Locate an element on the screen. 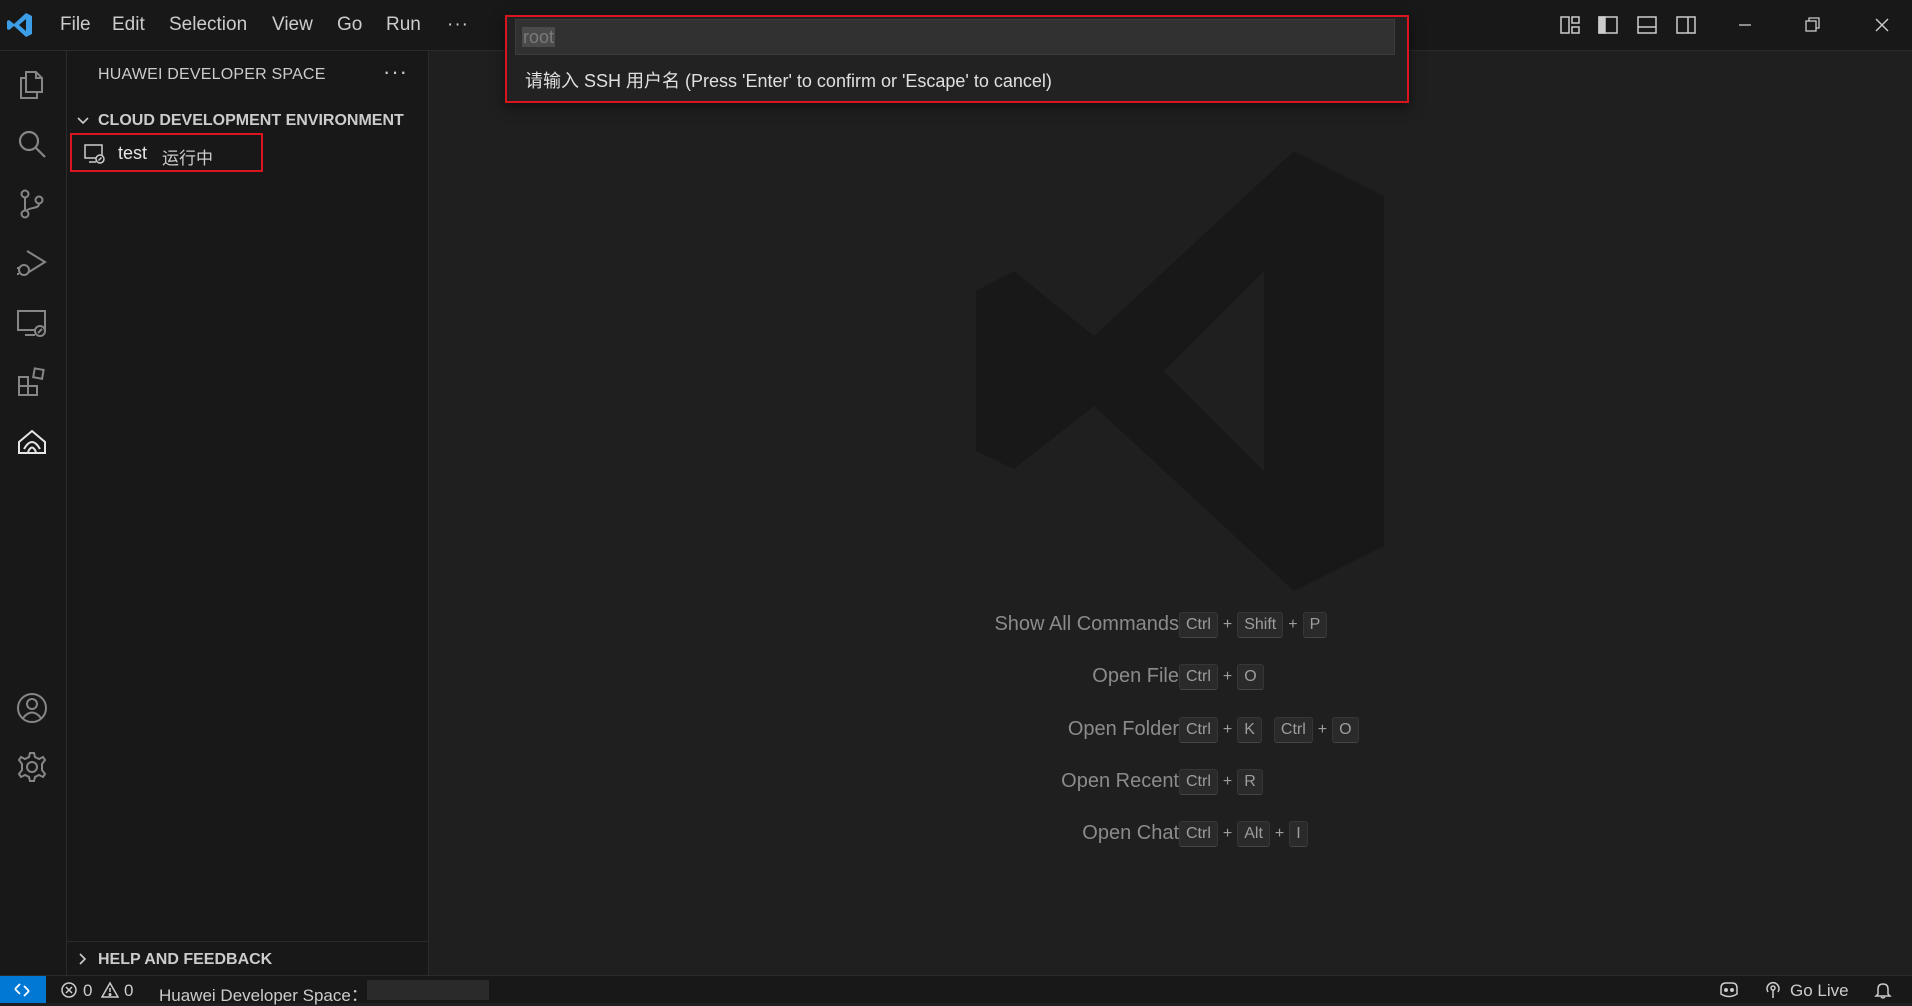 Image resolution: width=1912 pixels, height=1006 pixels. ssh-username-value: root is located at coordinates (539, 37).